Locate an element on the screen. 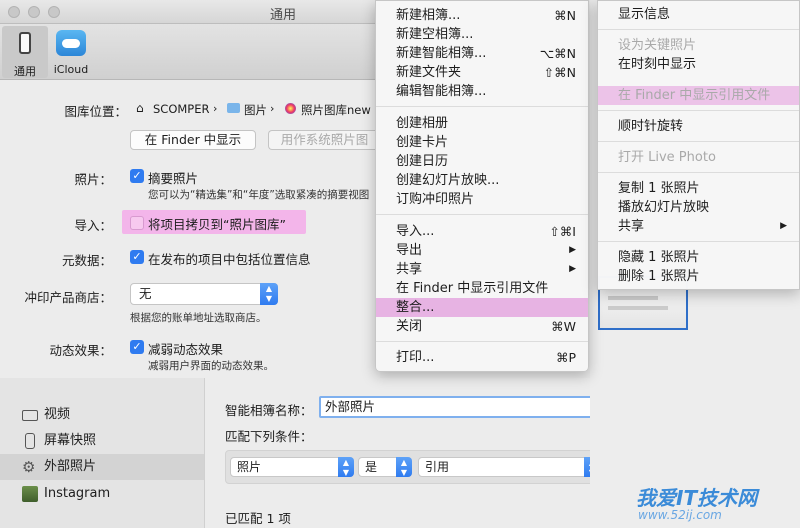 The image size is (800, 528). menu-item-label: 复制 1 张照片 is located at coordinates (659, 188).